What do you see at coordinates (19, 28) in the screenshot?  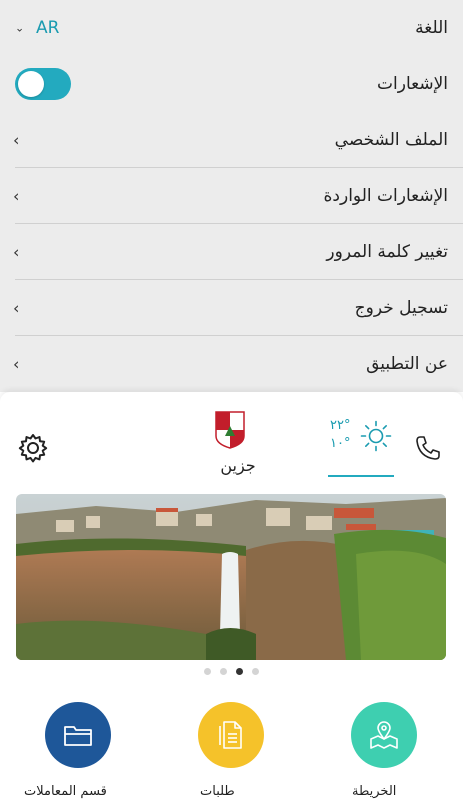 I see `chevron-down-icon: ⌄` at bounding box center [19, 28].